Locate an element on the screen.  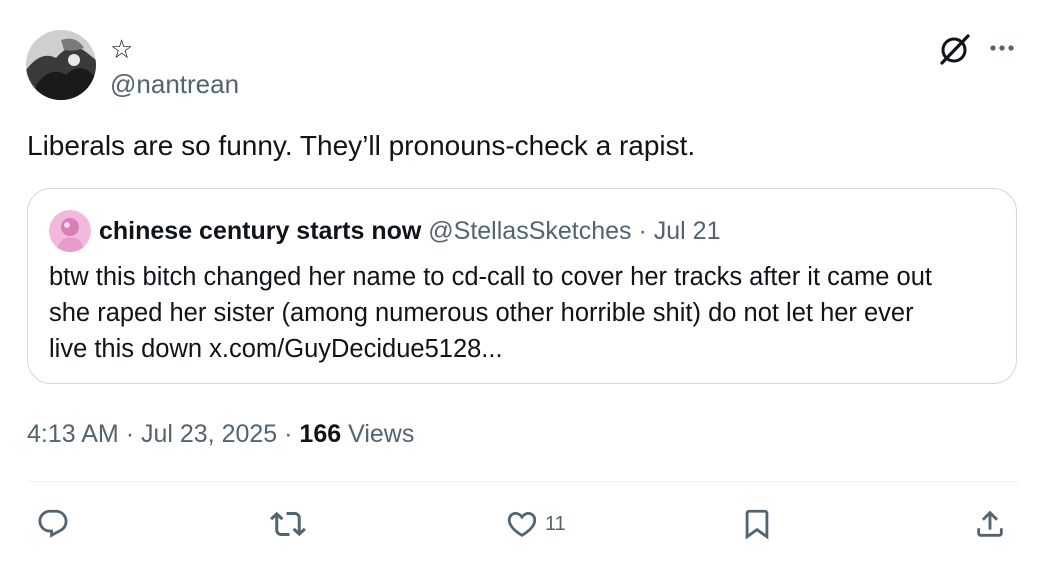
avatar is located at coordinates (61, 65).